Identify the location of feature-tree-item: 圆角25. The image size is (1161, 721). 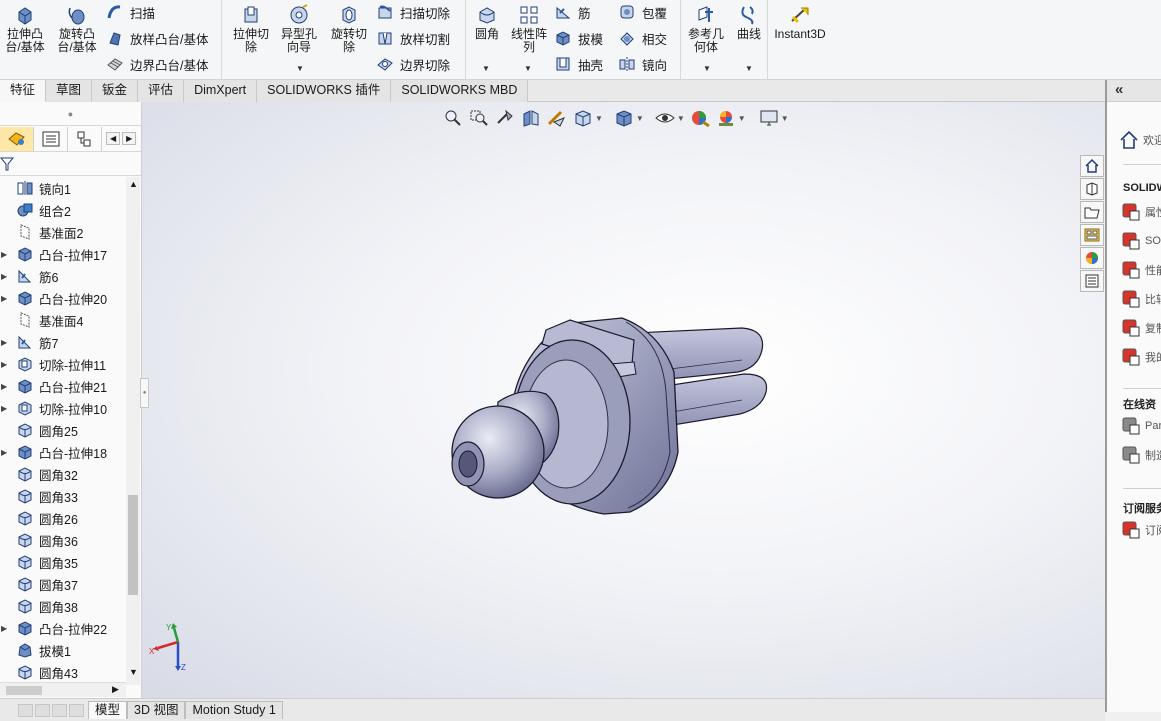
(63, 430).